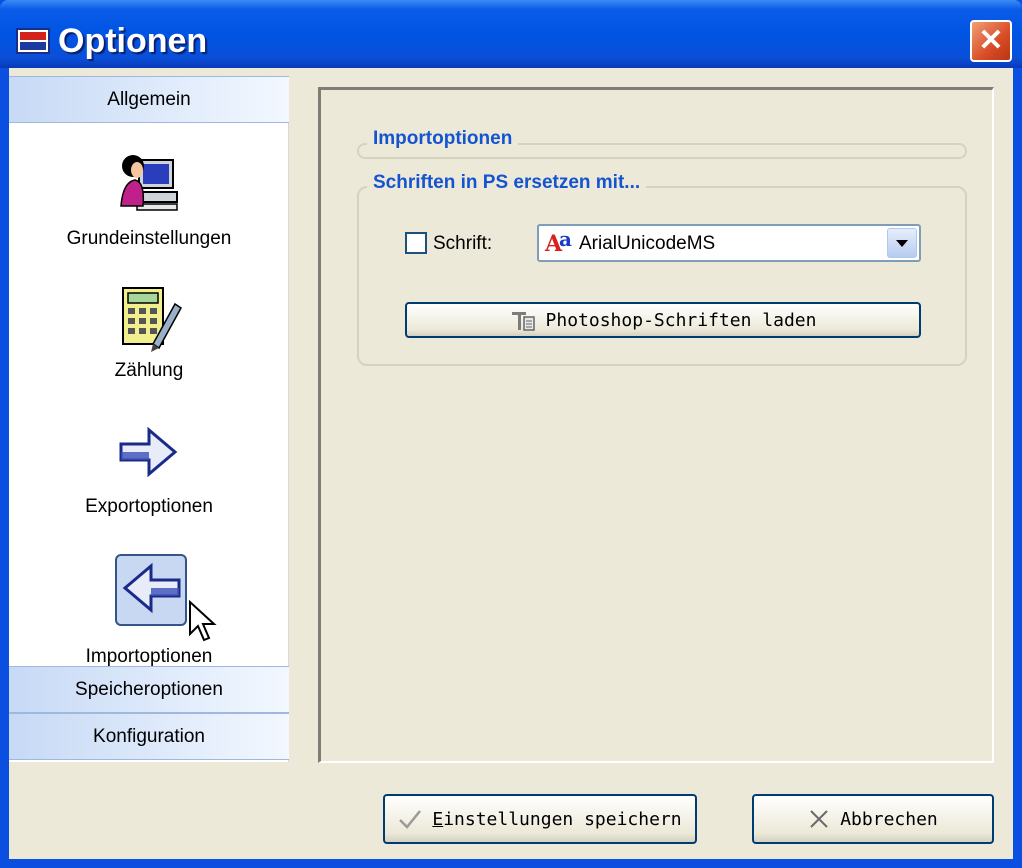  I want to click on sidebar-section-allgemein: Allgemein, so click(149, 99).